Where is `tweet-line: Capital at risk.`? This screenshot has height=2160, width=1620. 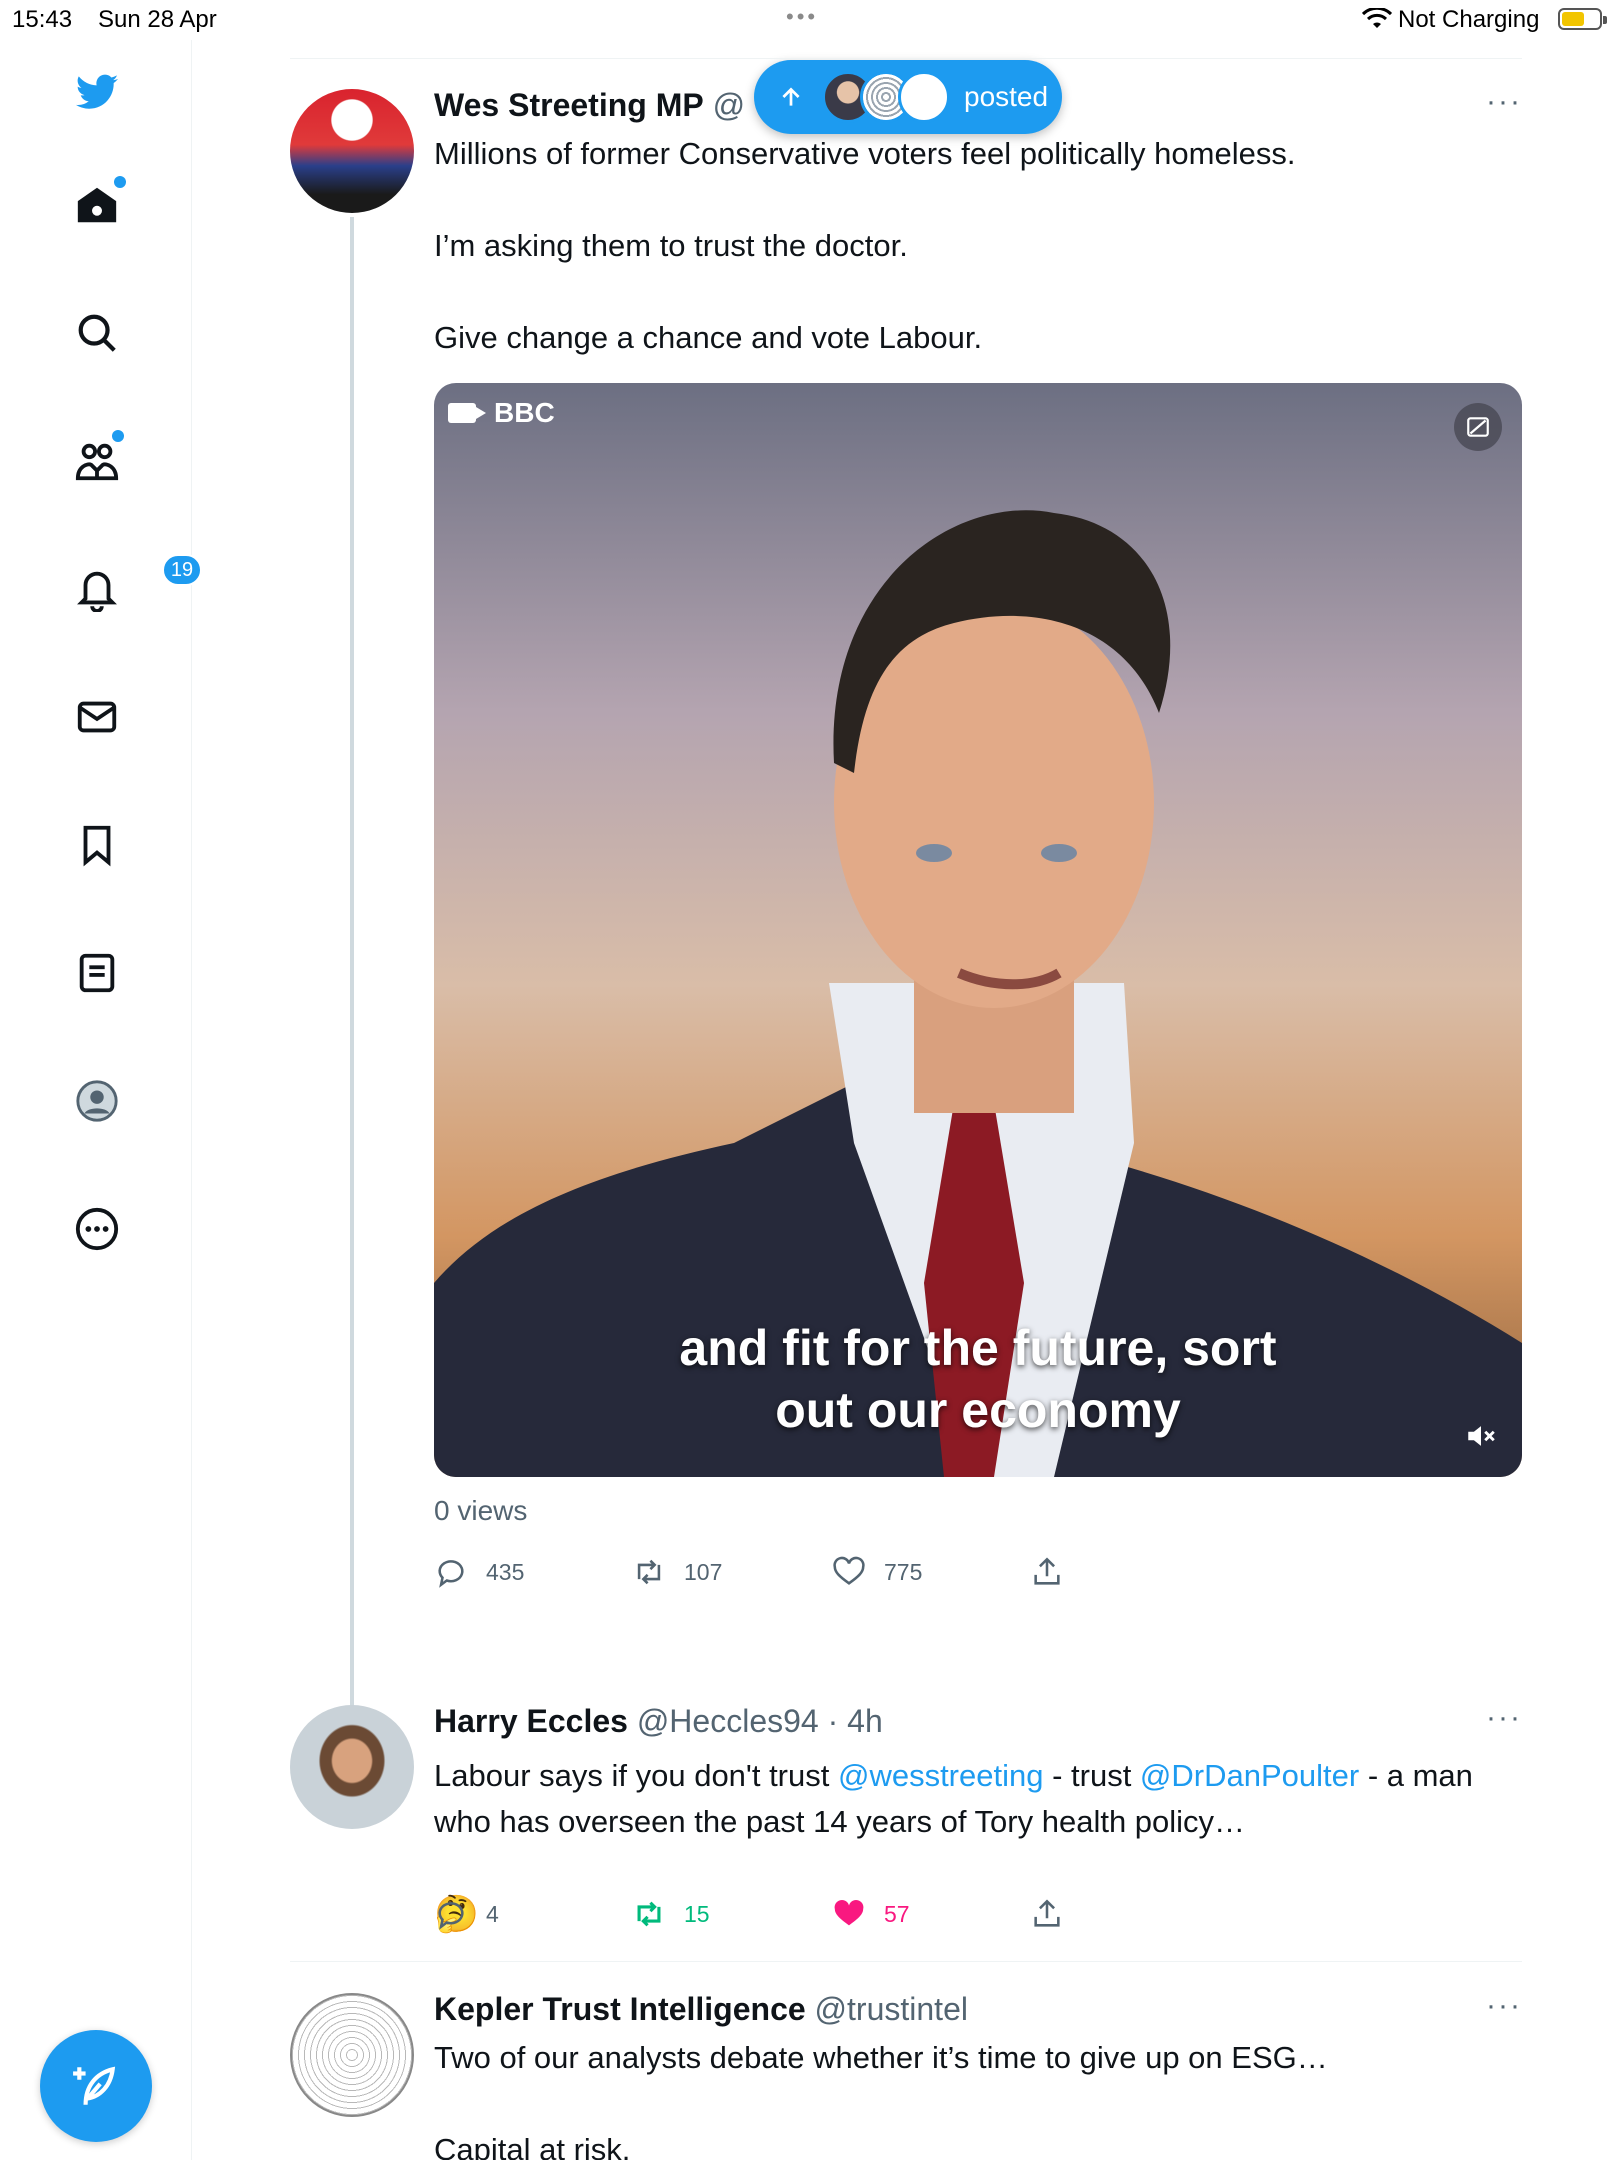
tweet-line: Capital at risk. is located at coordinates (532, 2146).